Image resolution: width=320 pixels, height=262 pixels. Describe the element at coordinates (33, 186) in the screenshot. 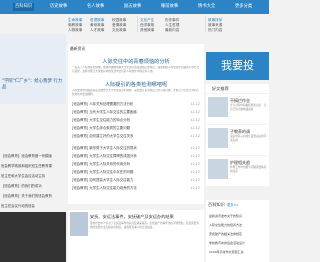

I see `list-item: 【班会教育】的我们的成功` at that location.